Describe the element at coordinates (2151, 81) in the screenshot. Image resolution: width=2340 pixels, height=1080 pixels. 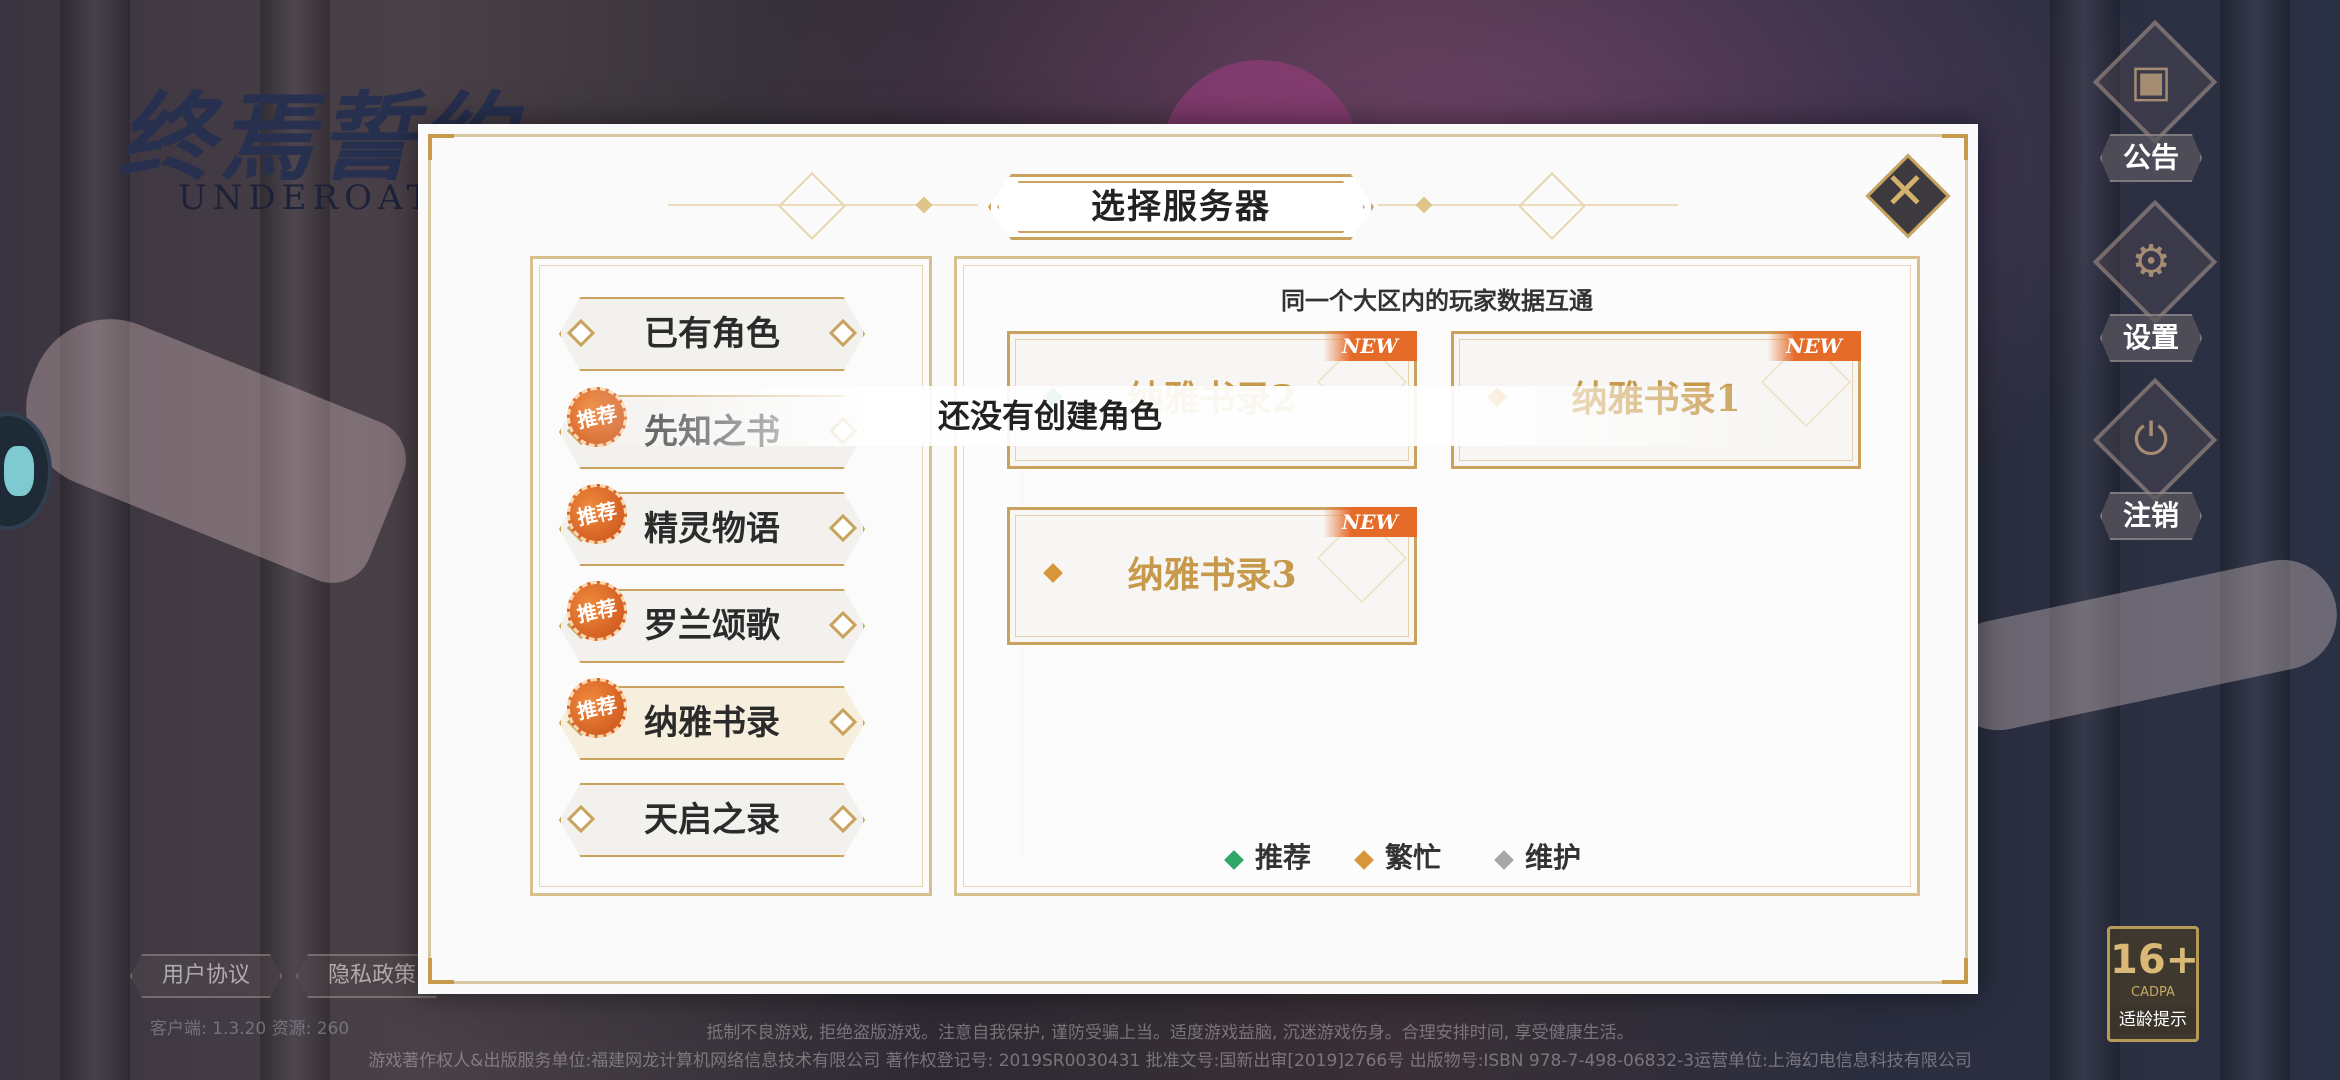
I see `announcement-icon: ▣` at that location.